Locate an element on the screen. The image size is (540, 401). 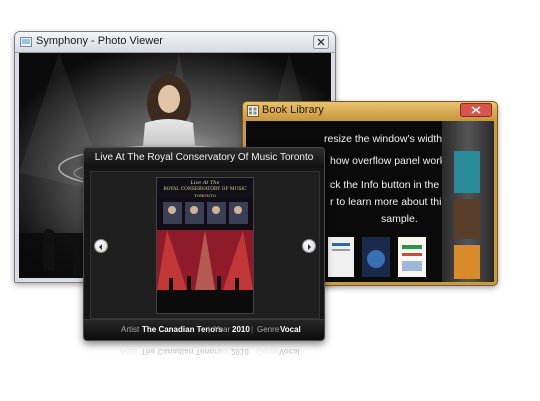
genre-value: Vocal is located at coordinates (290, 329).